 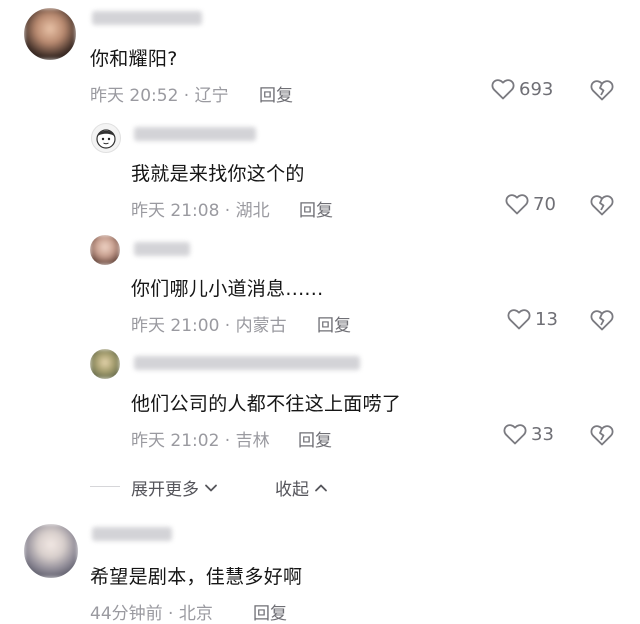 I want to click on like-count: 693, so click(x=536, y=89).